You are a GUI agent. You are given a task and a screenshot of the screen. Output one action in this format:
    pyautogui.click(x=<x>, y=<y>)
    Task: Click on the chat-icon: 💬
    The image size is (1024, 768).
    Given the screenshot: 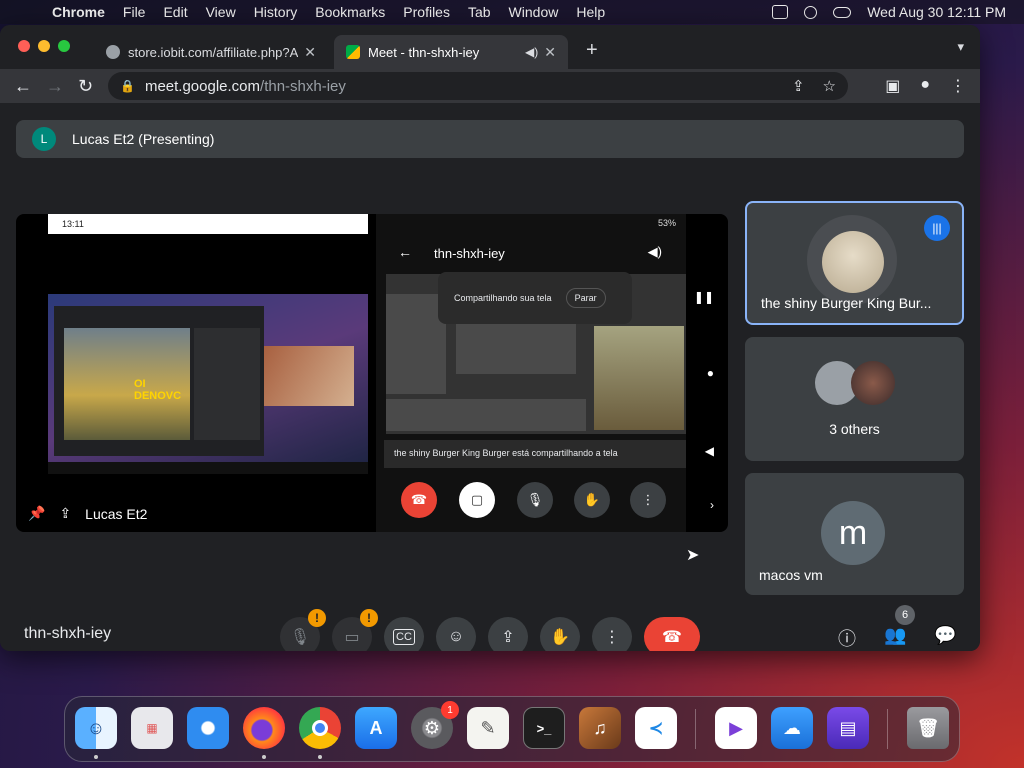 What is the action you would take?
    pyautogui.click(x=945, y=635)
    